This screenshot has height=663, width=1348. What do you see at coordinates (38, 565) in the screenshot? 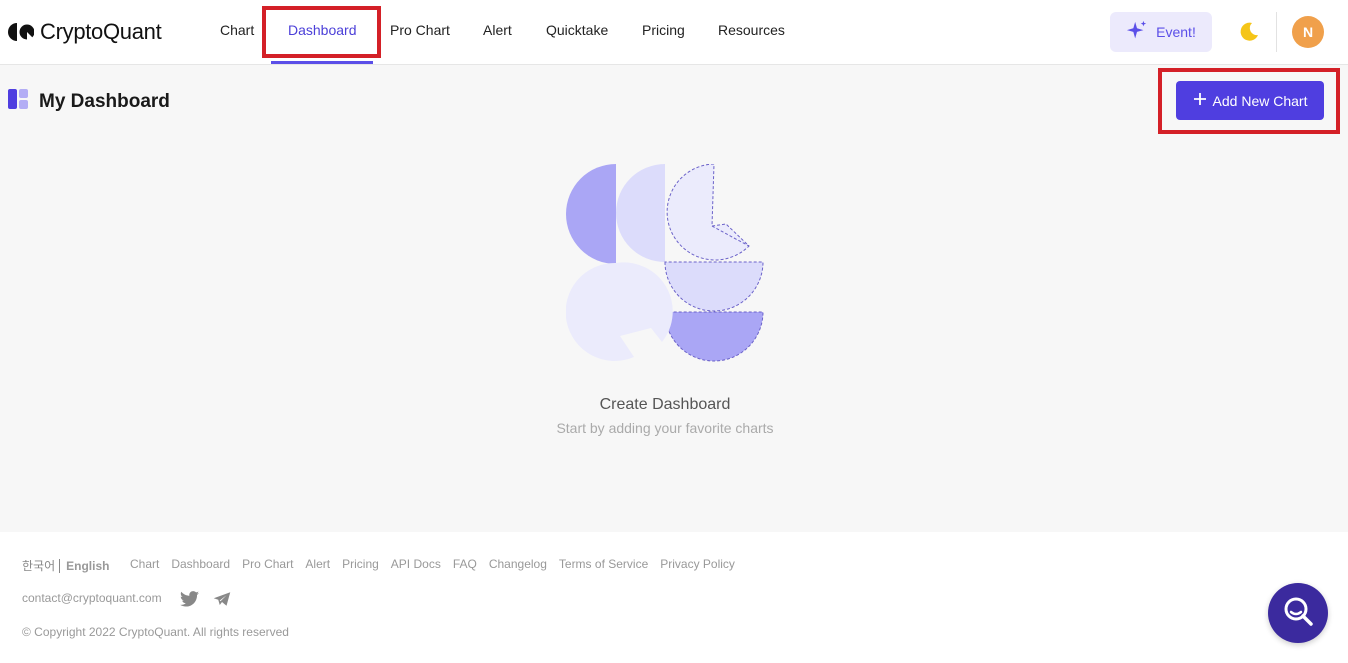
I see `lang-korean: 한국어` at bounding box center [38, 565].